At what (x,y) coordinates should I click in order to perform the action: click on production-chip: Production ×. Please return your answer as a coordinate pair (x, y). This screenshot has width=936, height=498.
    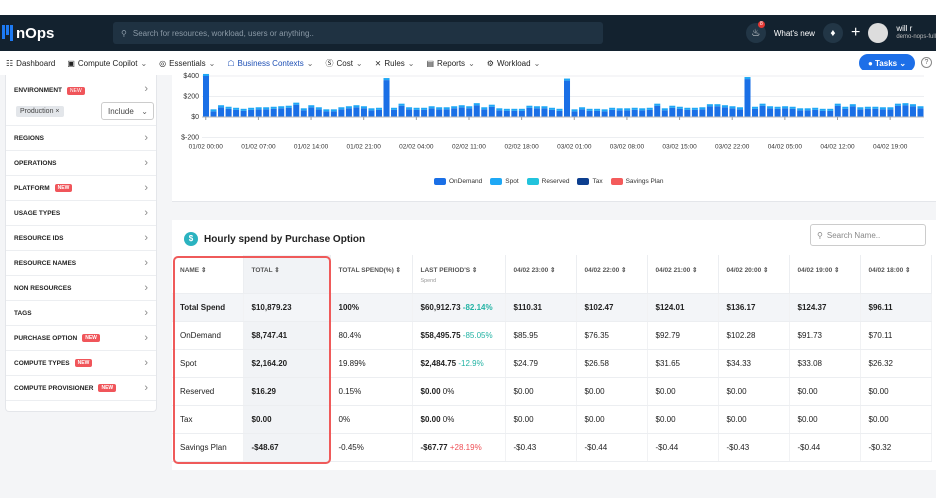
    Looking at the image, I should click on (40, 111).